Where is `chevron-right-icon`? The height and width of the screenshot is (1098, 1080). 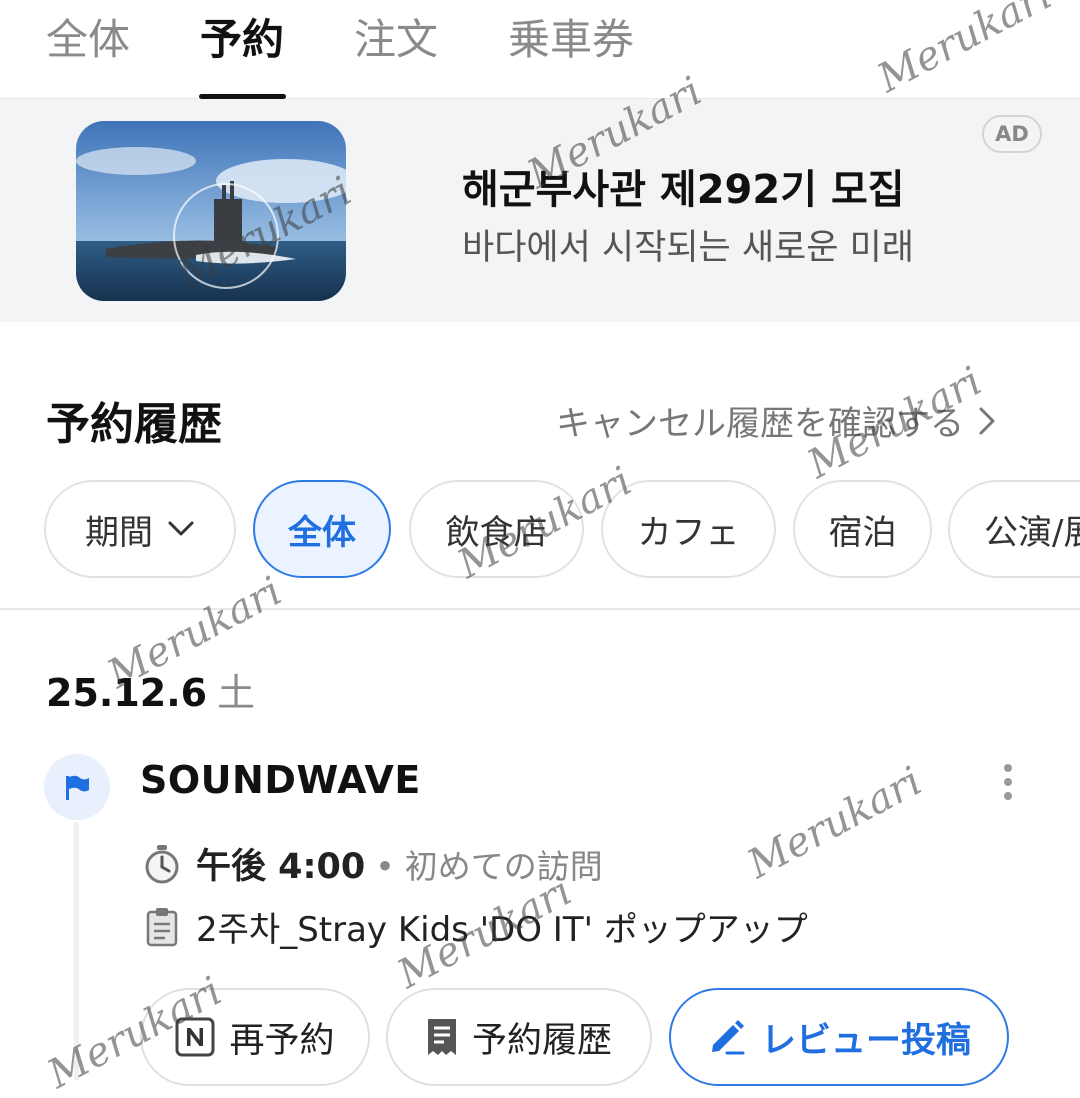 chevron-right-icon is located at coordinates (987, 420).